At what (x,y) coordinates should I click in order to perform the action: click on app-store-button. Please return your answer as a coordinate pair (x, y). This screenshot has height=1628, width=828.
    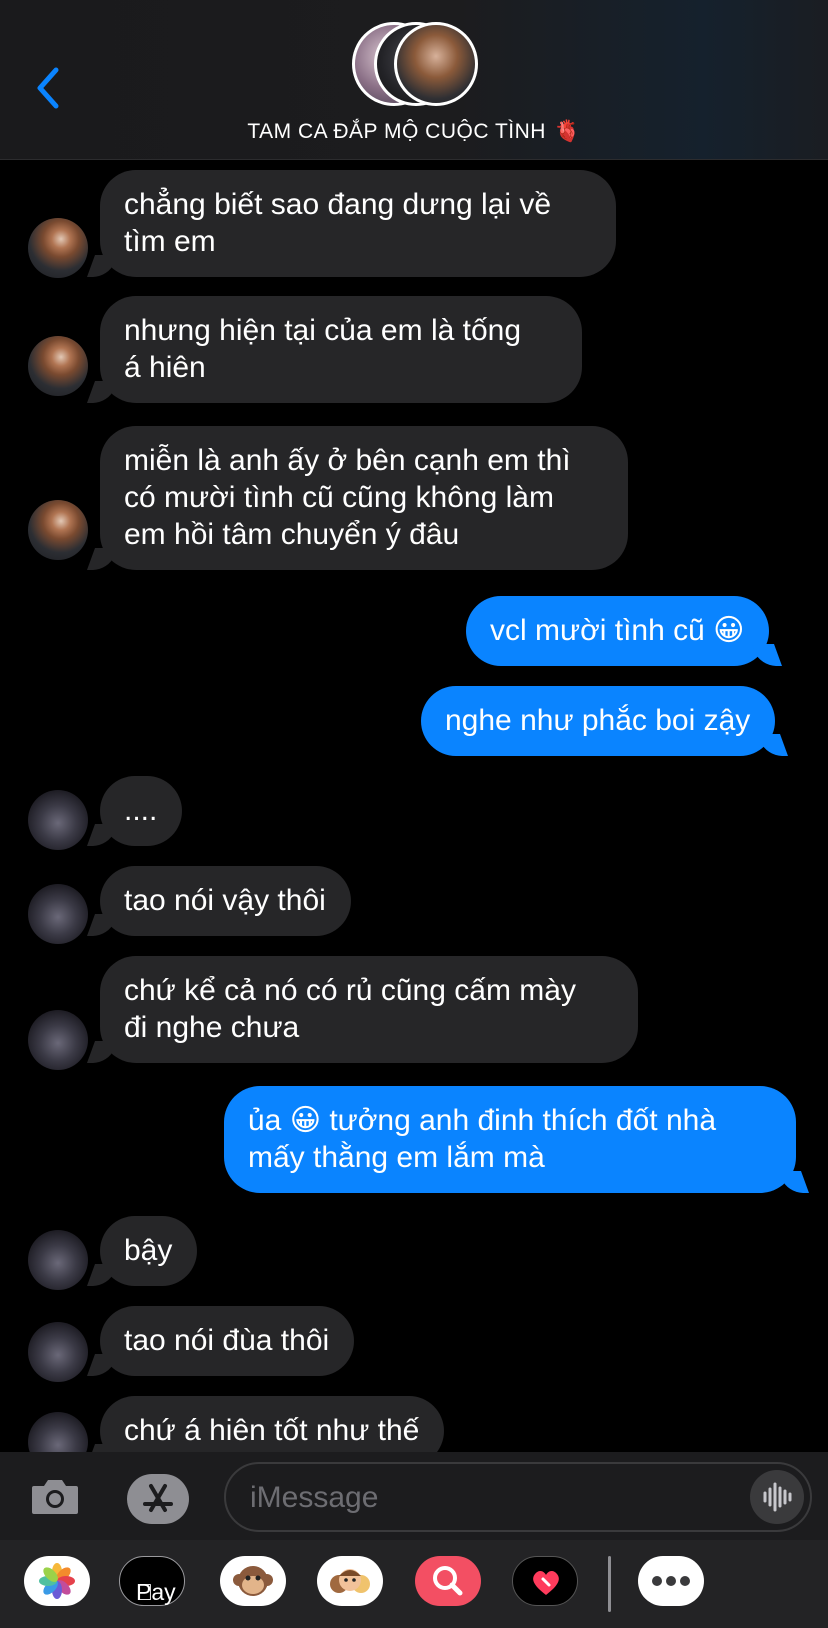
    Looking at the image, I should click on (158, 1499).